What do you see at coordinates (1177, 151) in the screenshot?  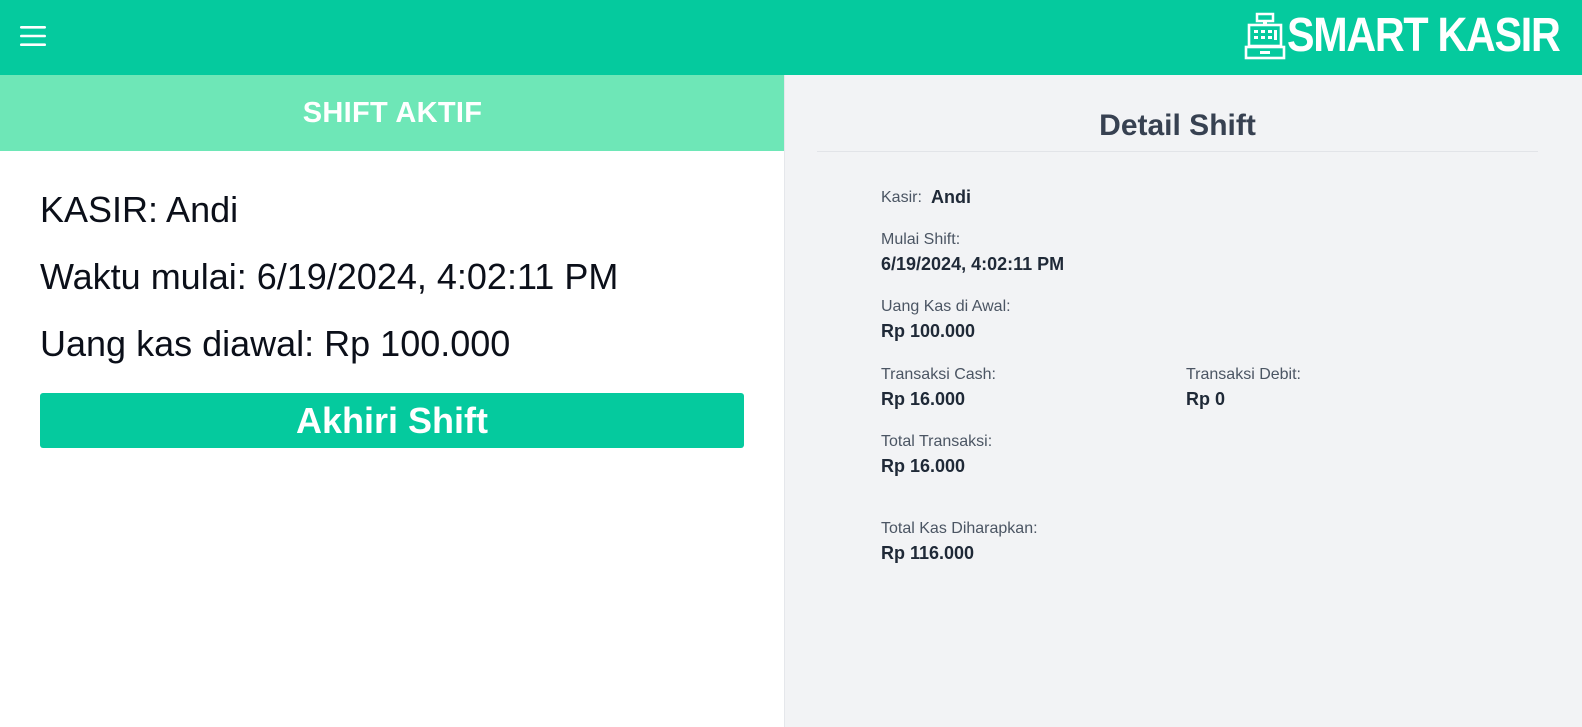 I see `detail-divider` at bounding box center [1177, 151].